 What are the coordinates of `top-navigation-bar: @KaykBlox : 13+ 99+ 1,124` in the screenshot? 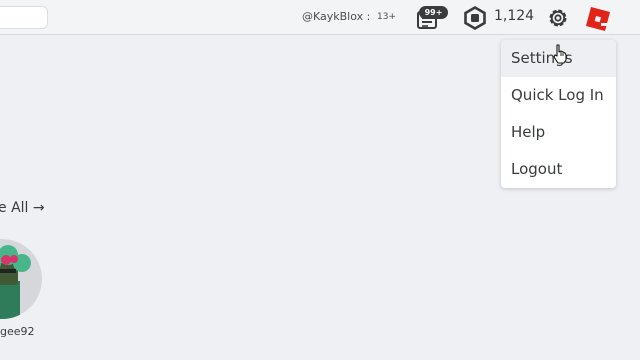 It's located at (320, 17).